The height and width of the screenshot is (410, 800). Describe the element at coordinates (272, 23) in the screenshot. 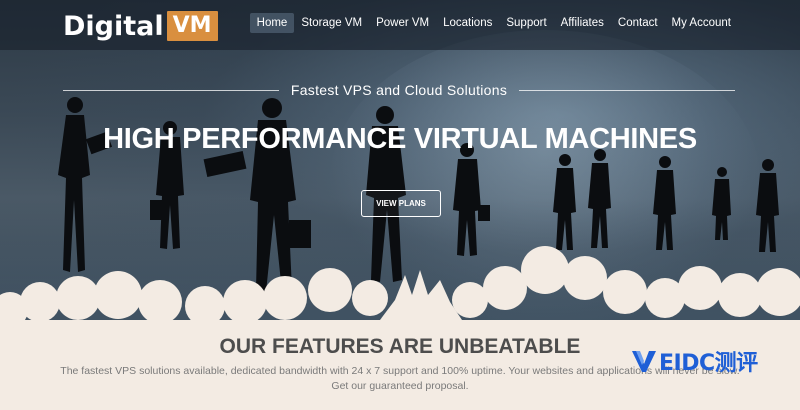

I see `nav-item-home: Home` at that location.